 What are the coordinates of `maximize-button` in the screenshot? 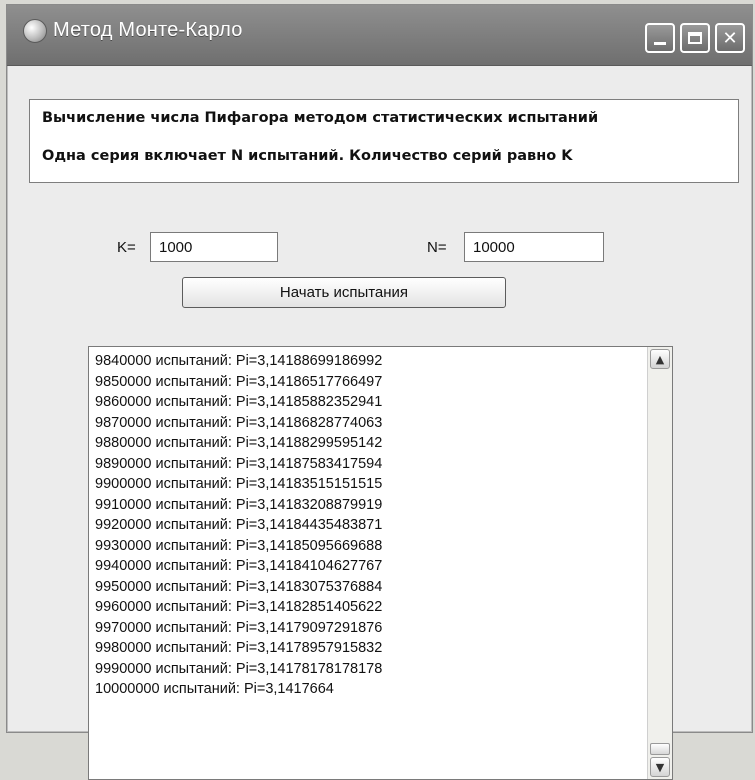 It's located at (695, 38).